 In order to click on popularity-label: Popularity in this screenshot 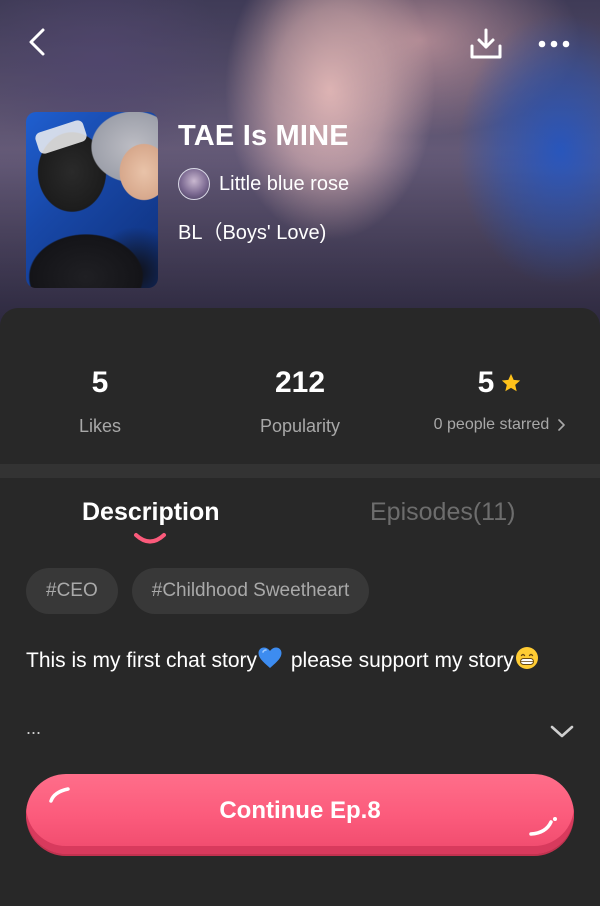, I will do `click(300, 426)`.